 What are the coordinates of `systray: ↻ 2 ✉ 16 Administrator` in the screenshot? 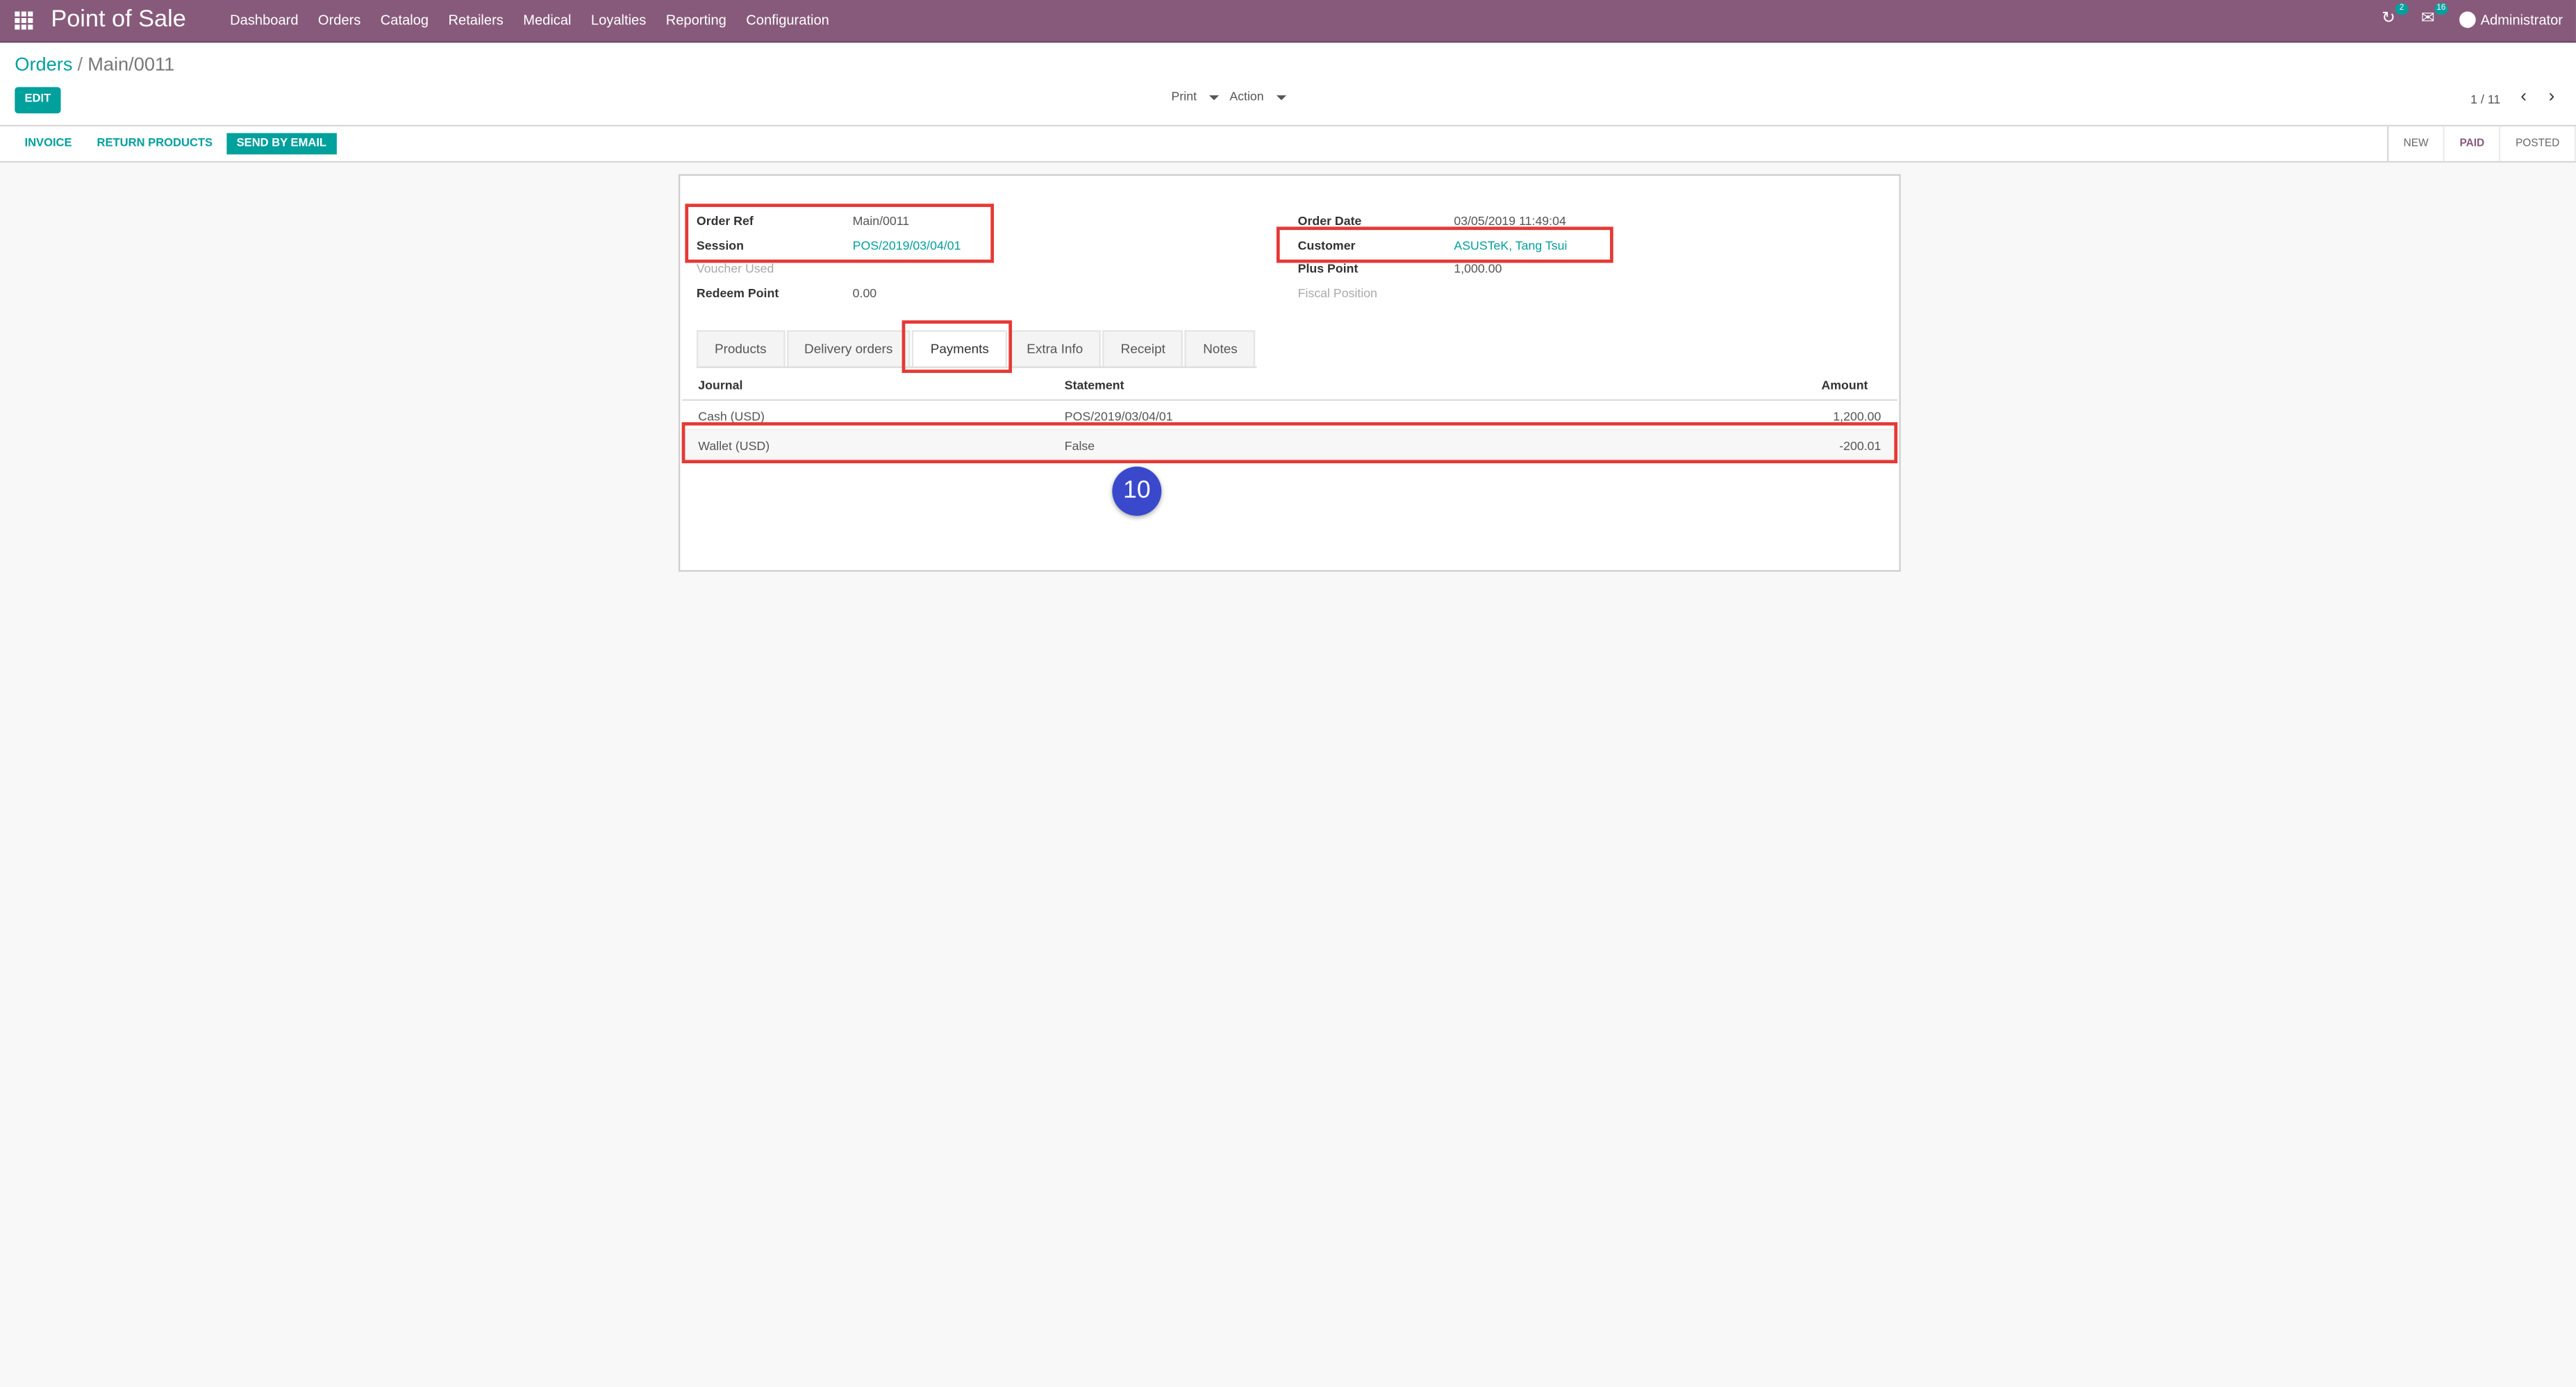 It's located at (2462, 17).